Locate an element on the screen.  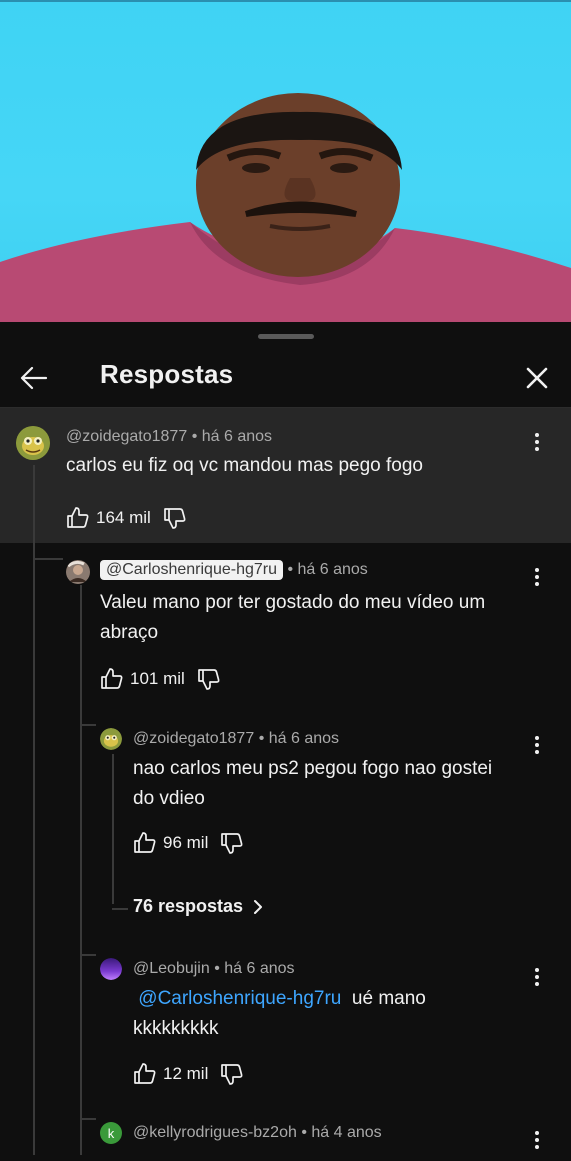
comment-text-rest: ué mano is located at coordinates (388, 998).